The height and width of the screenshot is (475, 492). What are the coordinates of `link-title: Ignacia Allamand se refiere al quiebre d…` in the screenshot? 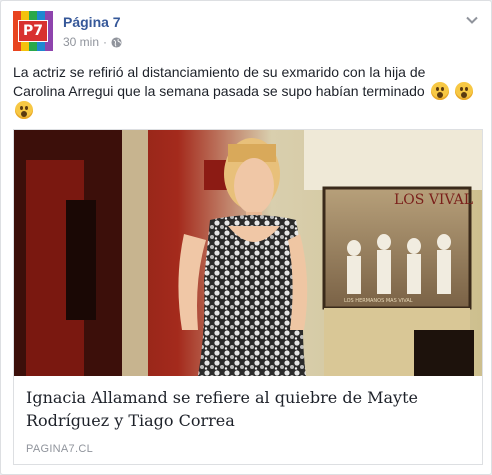 It's located at (246, 409).